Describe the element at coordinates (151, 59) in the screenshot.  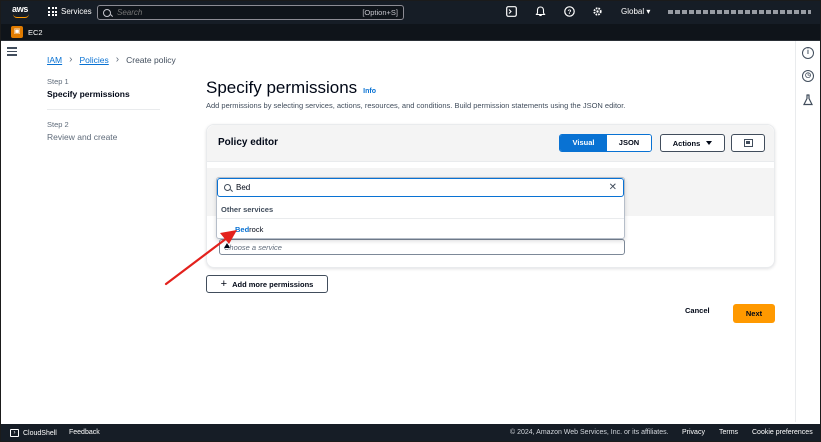
I see `breadcrumb-current: Create policy` at that location.